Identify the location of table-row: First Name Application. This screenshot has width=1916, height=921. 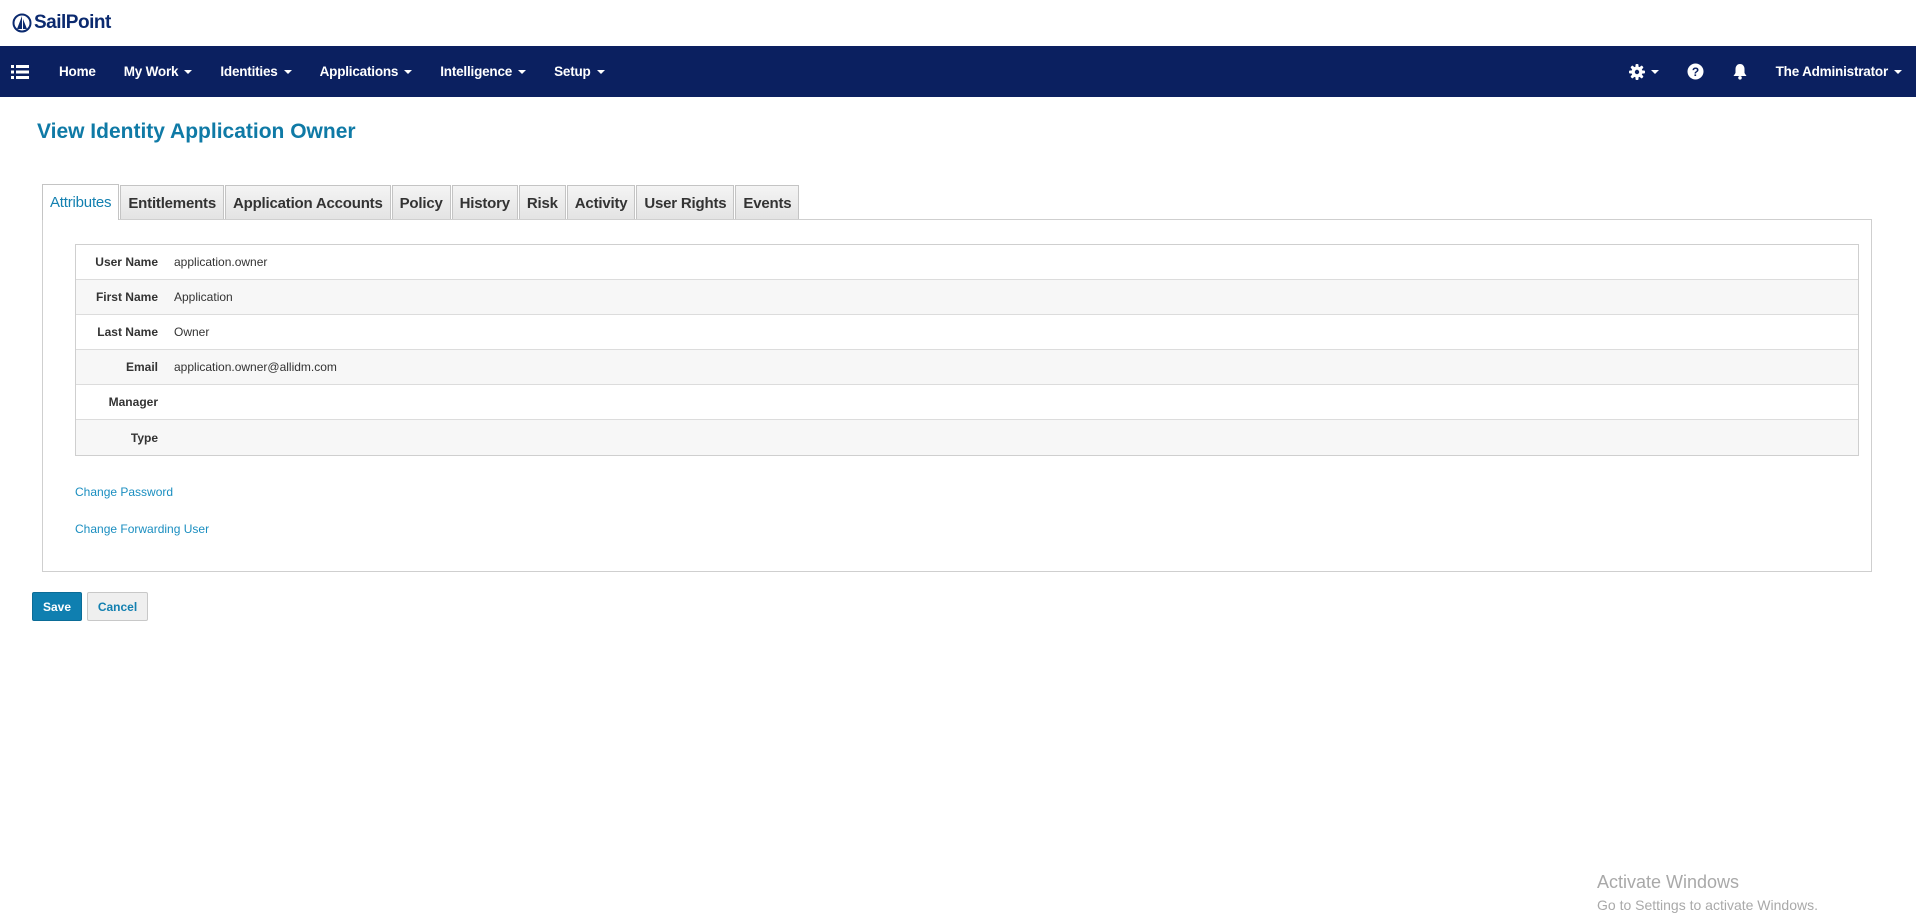
(967, 297).